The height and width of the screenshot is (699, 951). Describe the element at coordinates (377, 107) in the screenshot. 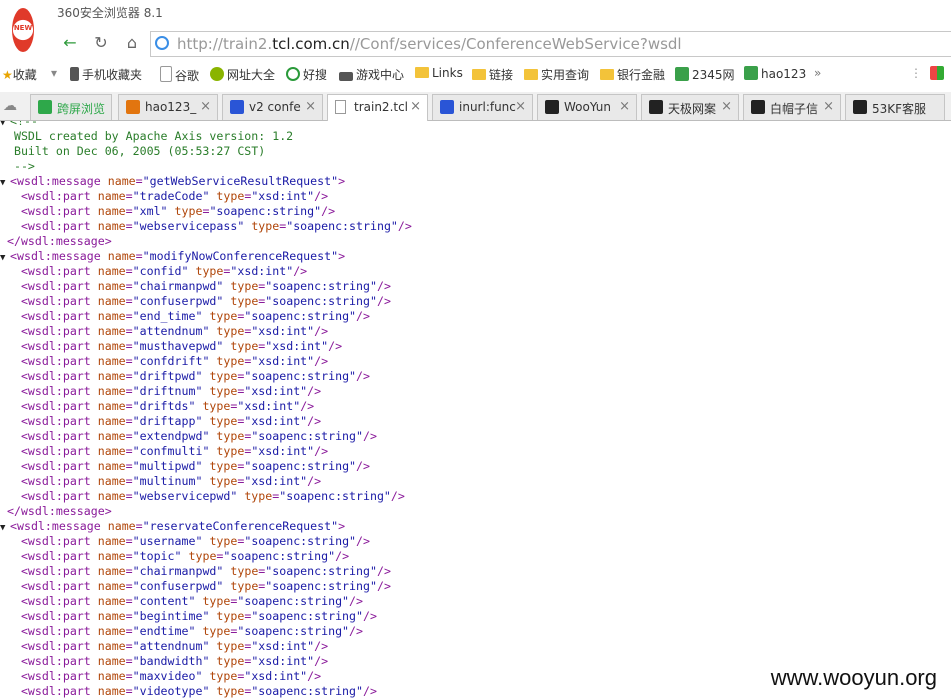

I see `tab-train2-active: train2.tcl ×` at that location.